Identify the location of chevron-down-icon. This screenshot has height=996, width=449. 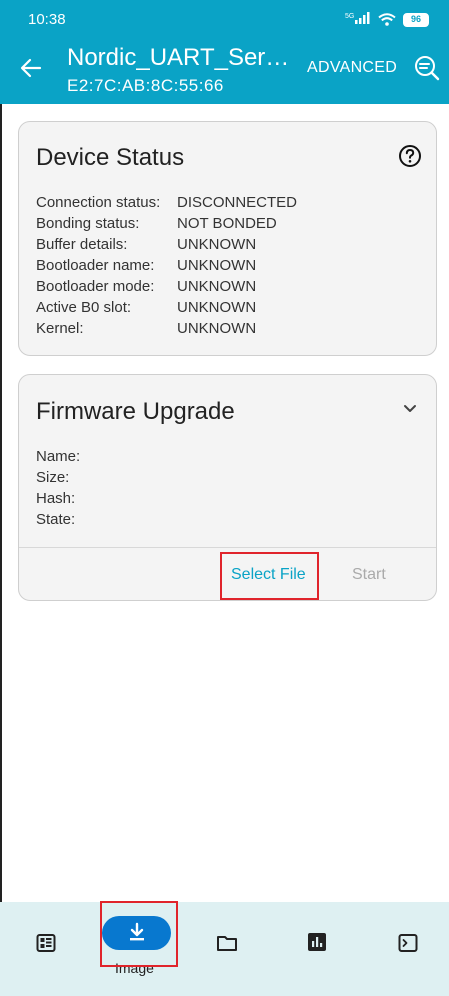
(410, 408).